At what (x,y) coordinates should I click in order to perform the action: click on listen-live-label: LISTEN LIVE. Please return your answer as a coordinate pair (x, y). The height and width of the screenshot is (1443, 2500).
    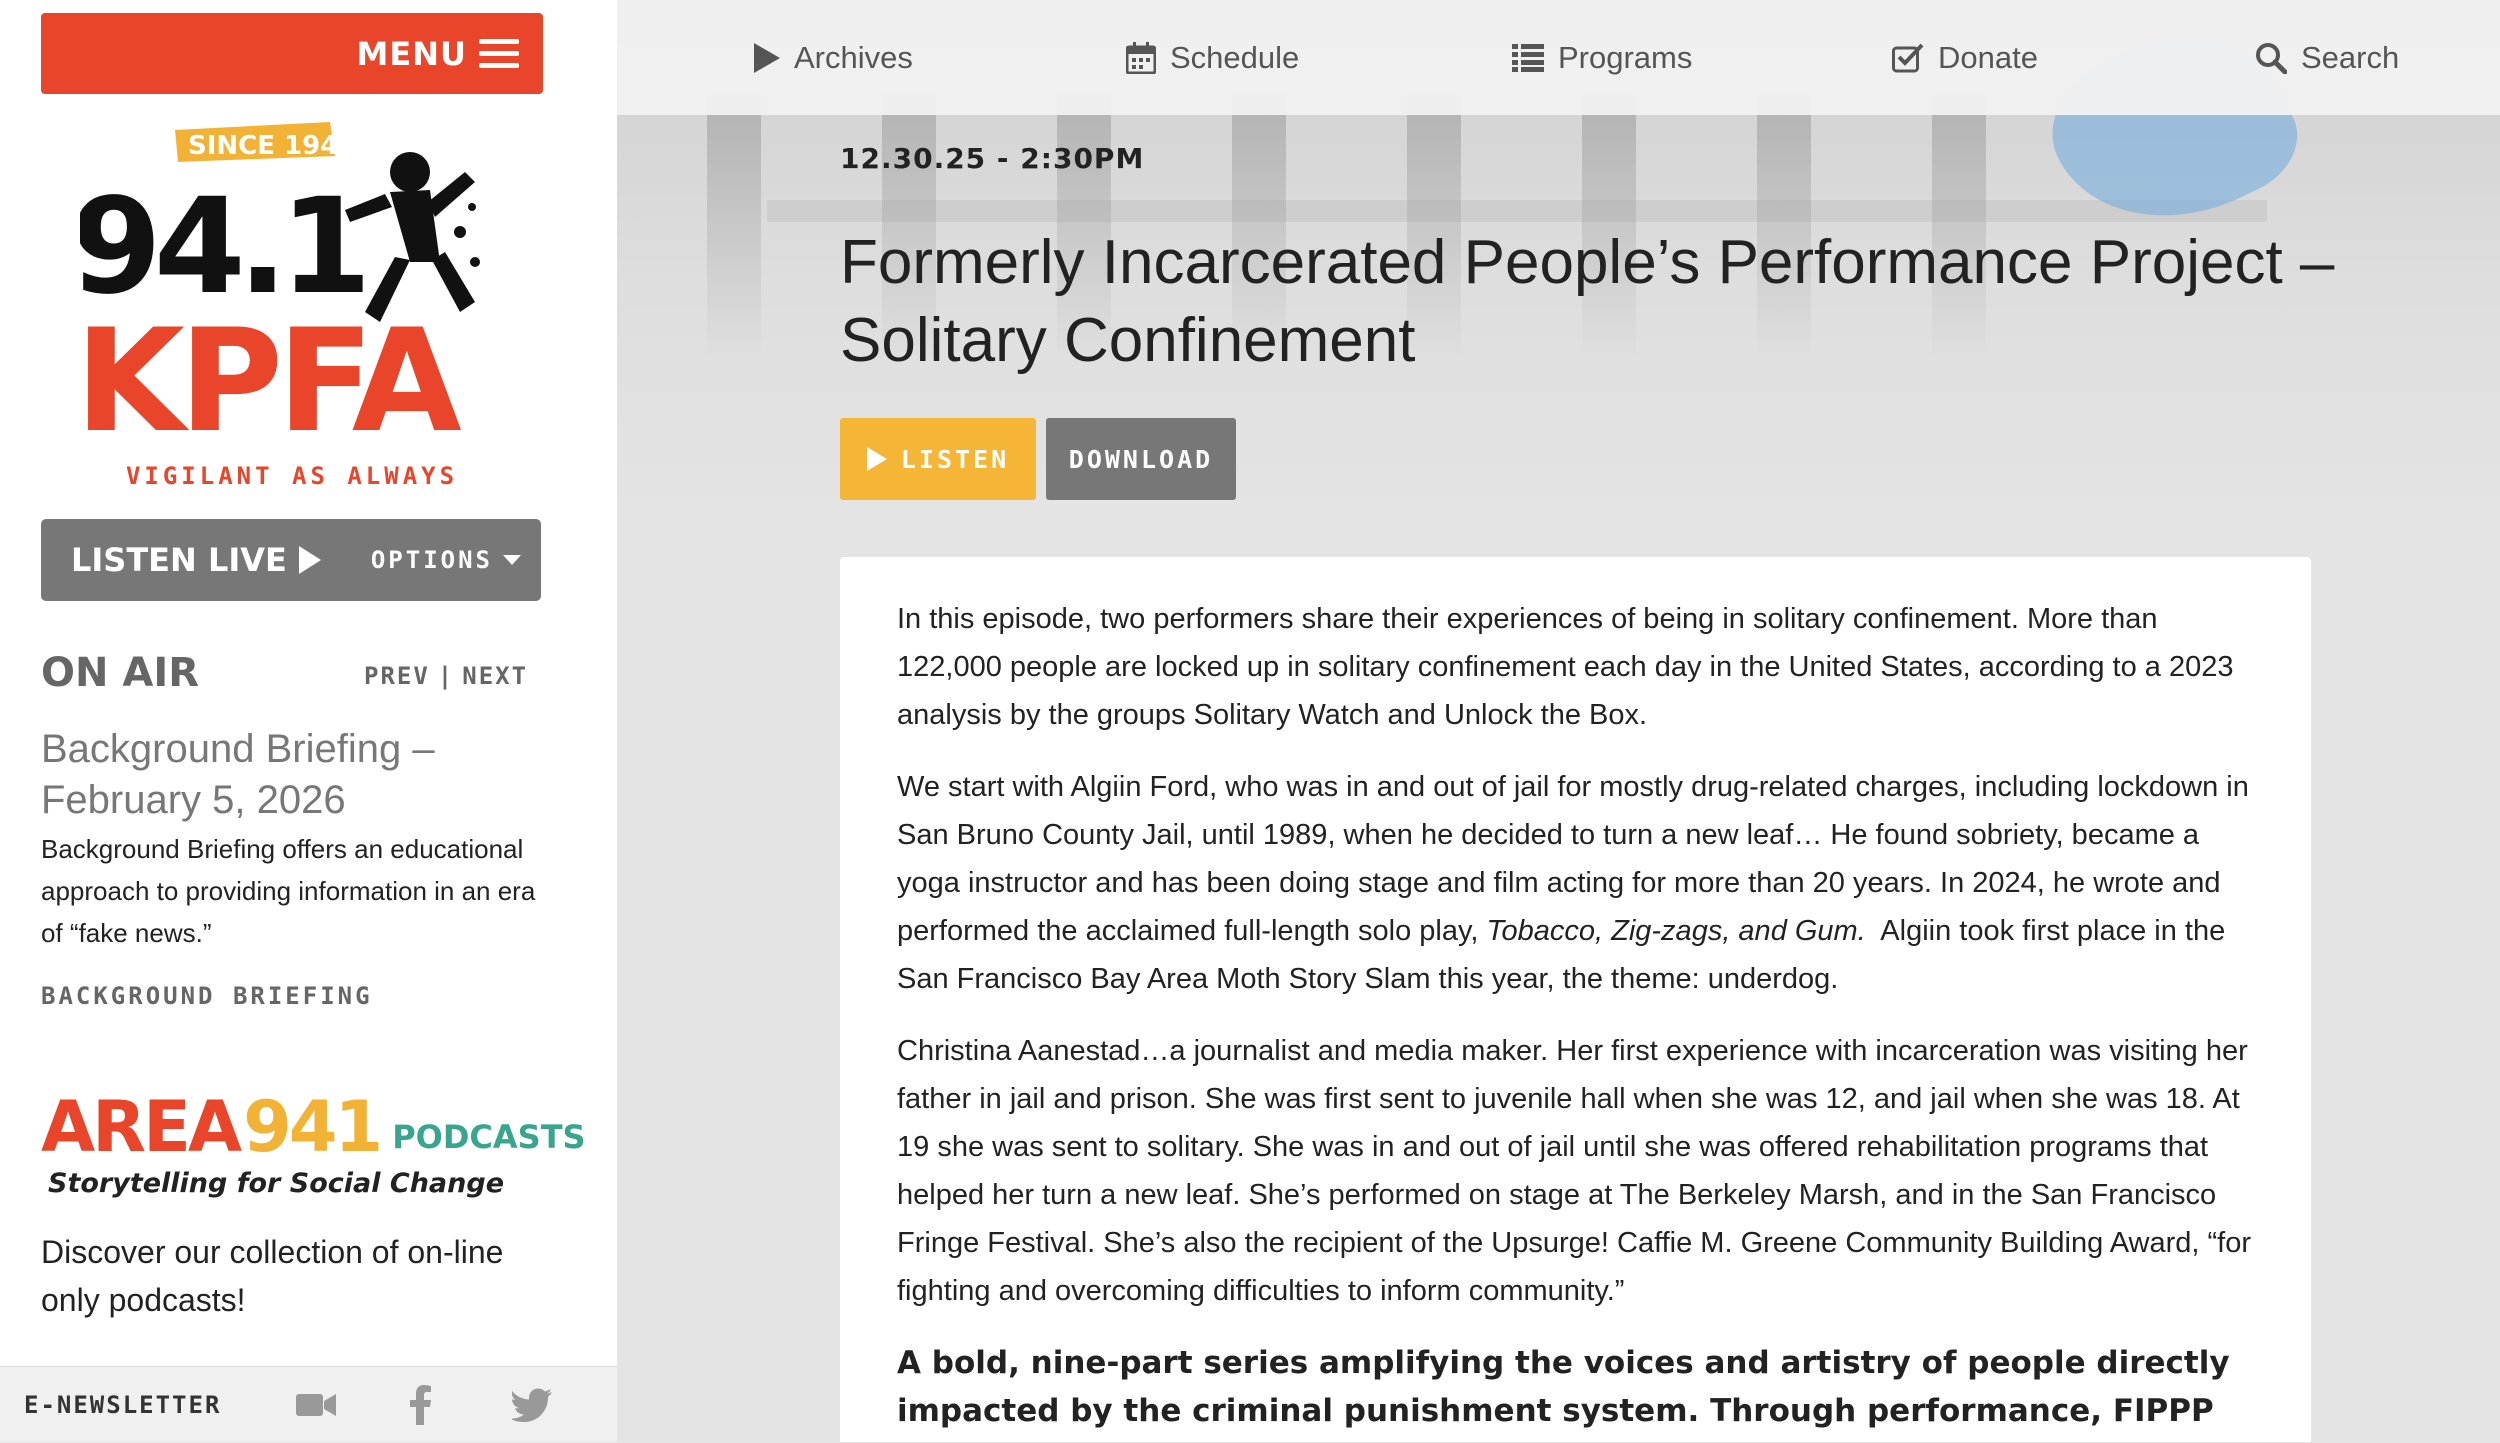
    Looking at the image, I should click on (179, 560).